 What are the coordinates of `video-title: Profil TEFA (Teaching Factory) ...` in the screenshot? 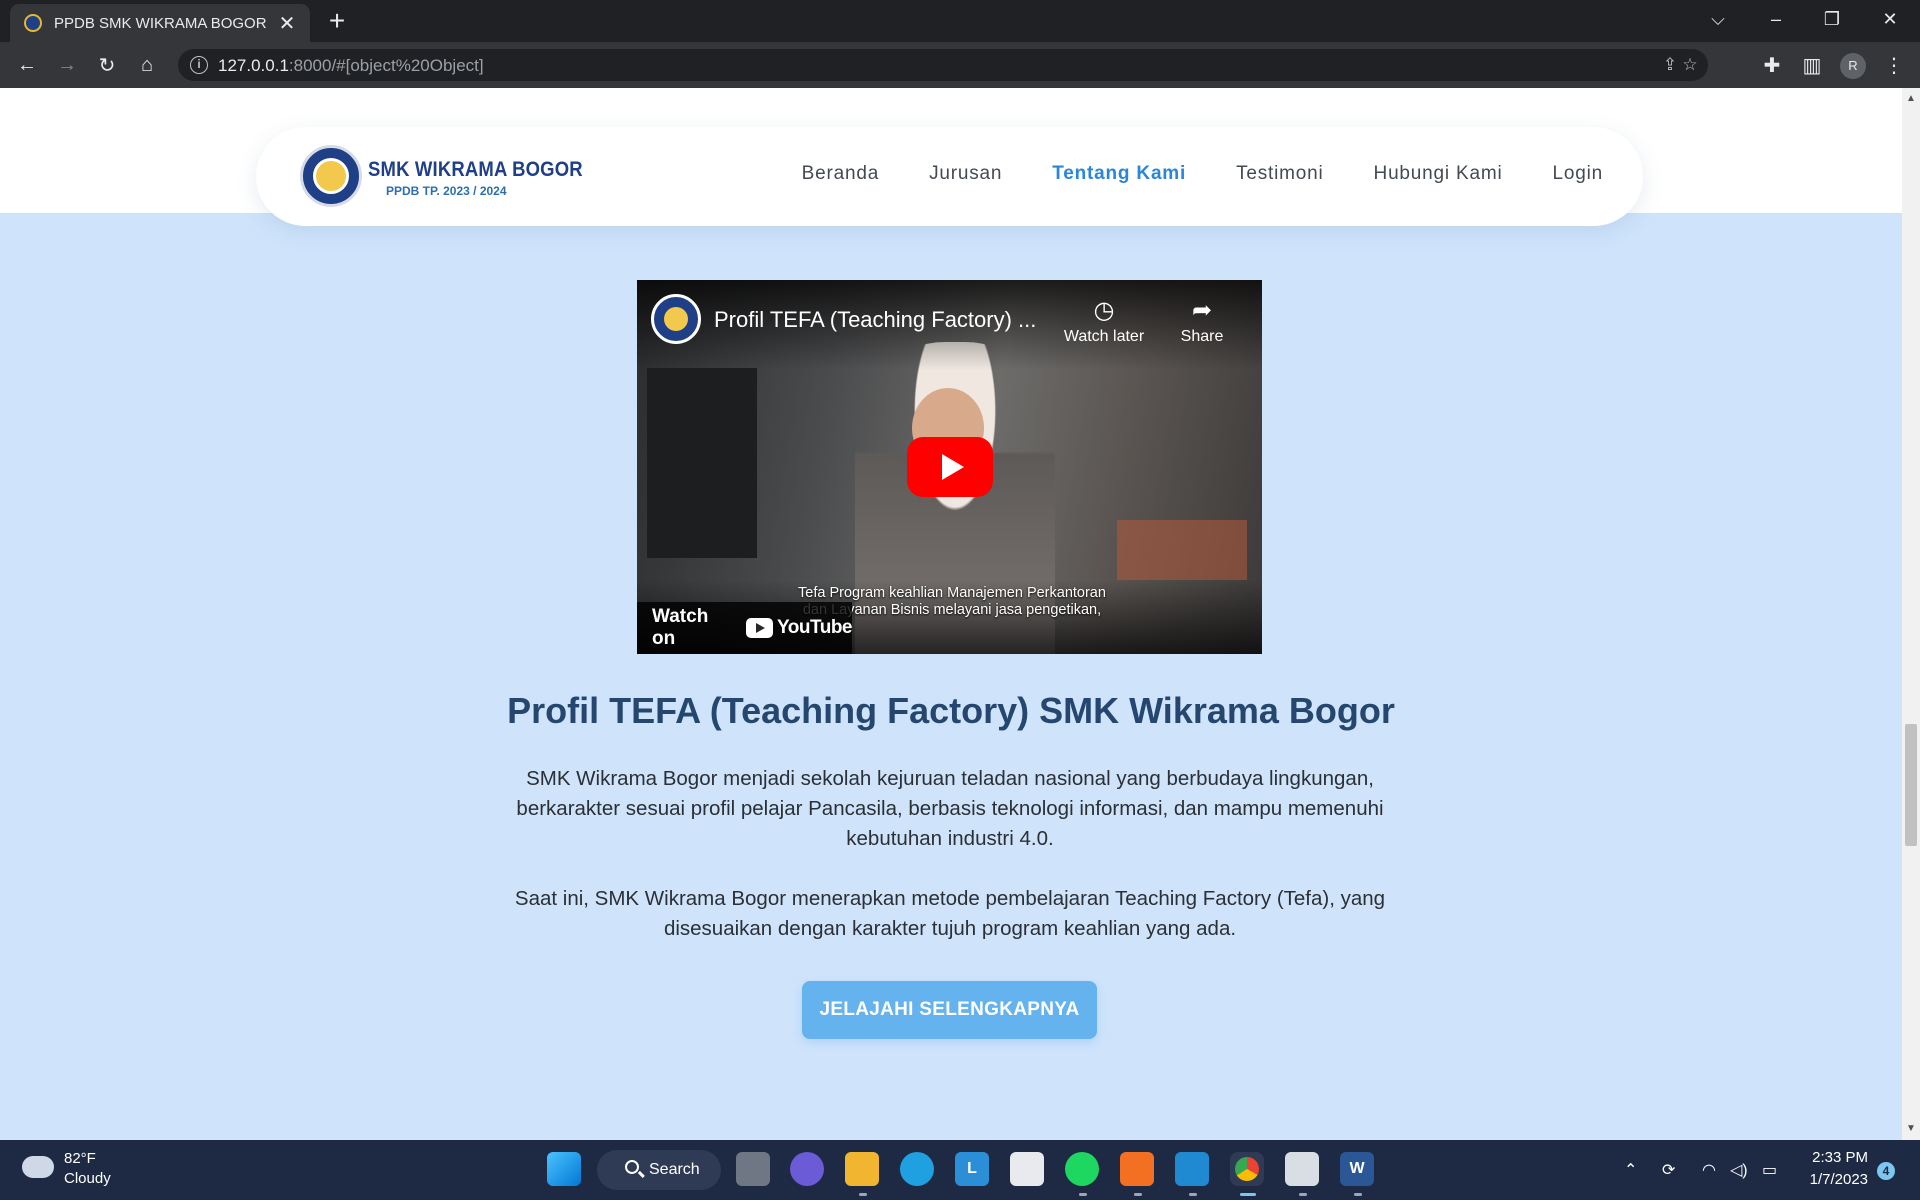 It's located at (875, 320).